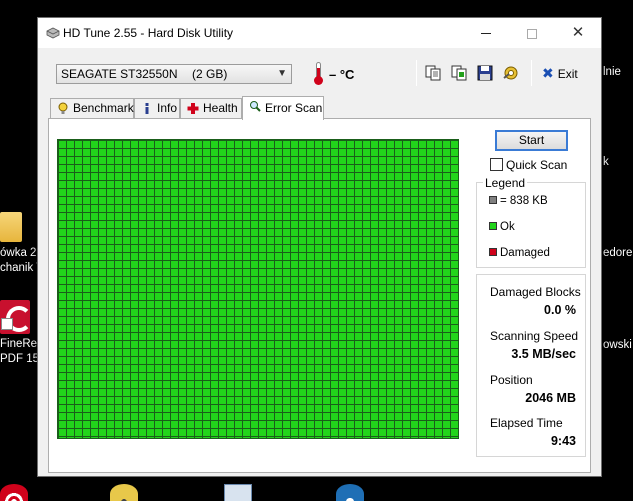  I want to click on close-button: ✕, so click(578, 33).